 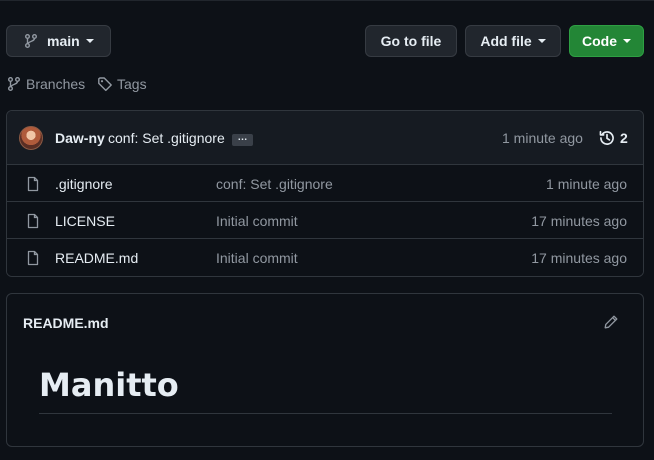 I want to click on commit-message: conf: Set .gitignore, so click(x=166, y=138).